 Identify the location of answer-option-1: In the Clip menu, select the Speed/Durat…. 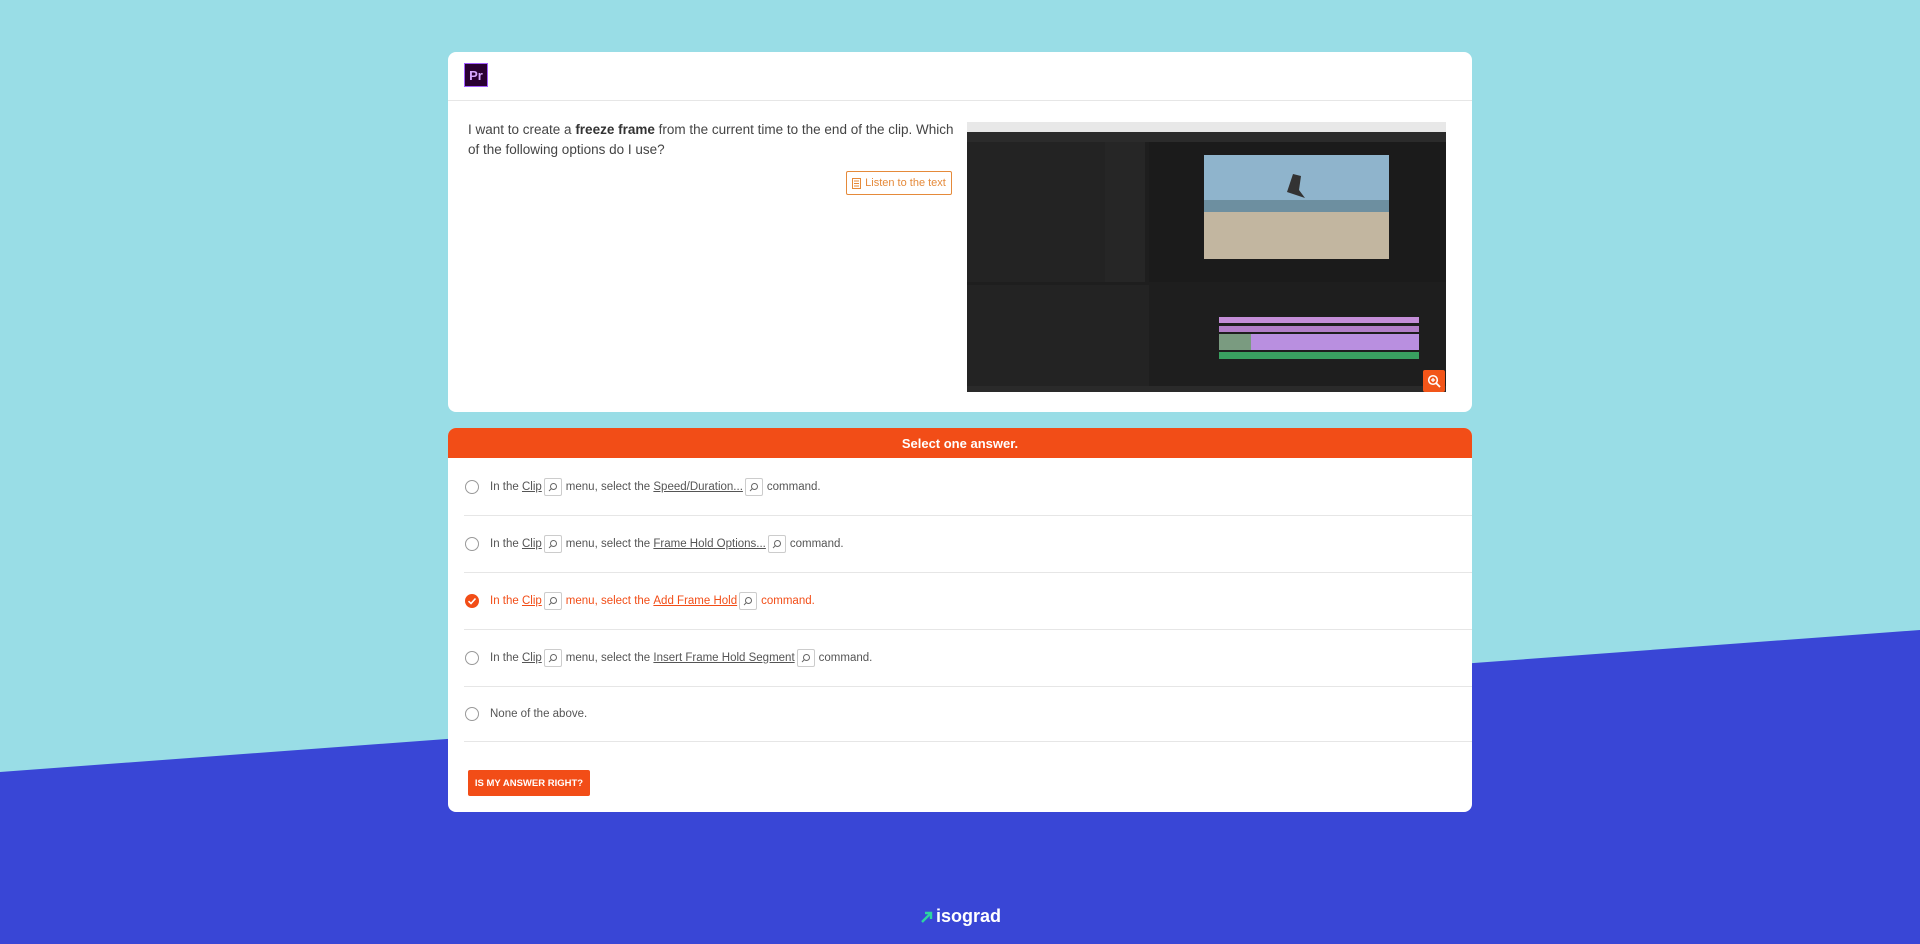
(968, 487).